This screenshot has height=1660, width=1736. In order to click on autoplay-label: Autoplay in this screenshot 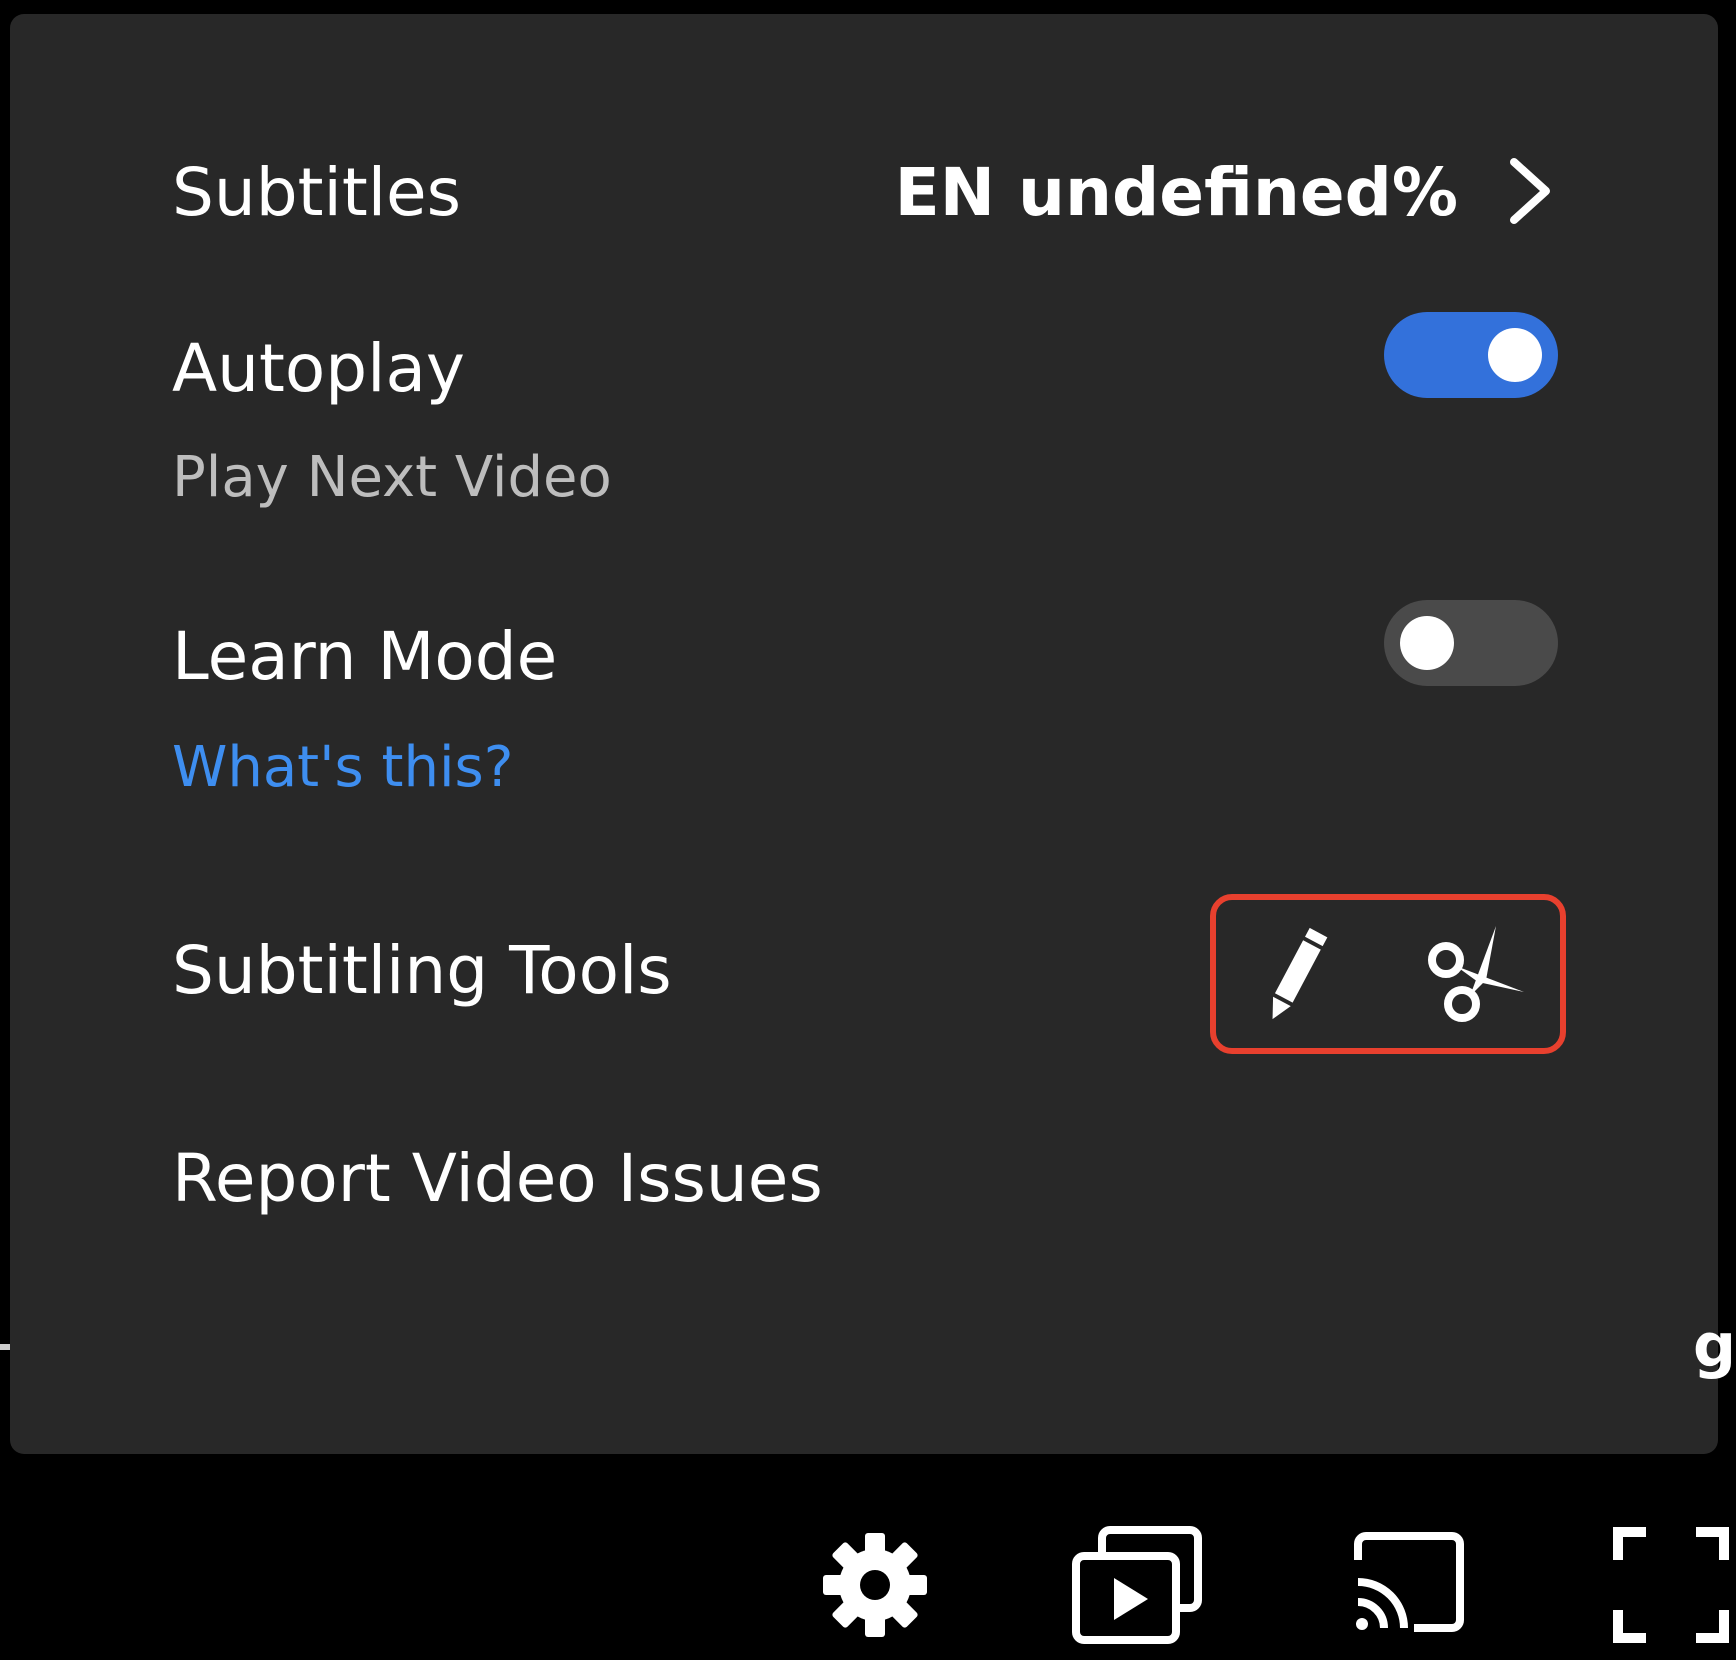, I will do `click(318, 368)`.